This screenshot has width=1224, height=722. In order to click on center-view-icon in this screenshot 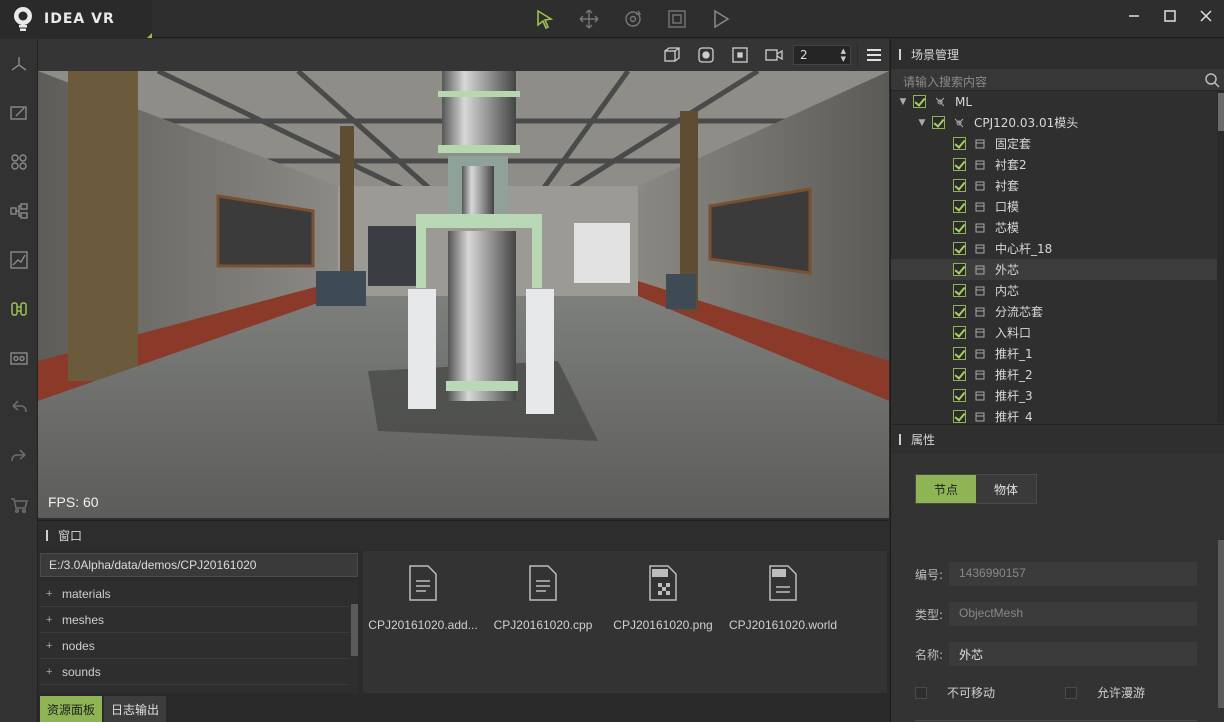, I will do `click(740, 55)`.